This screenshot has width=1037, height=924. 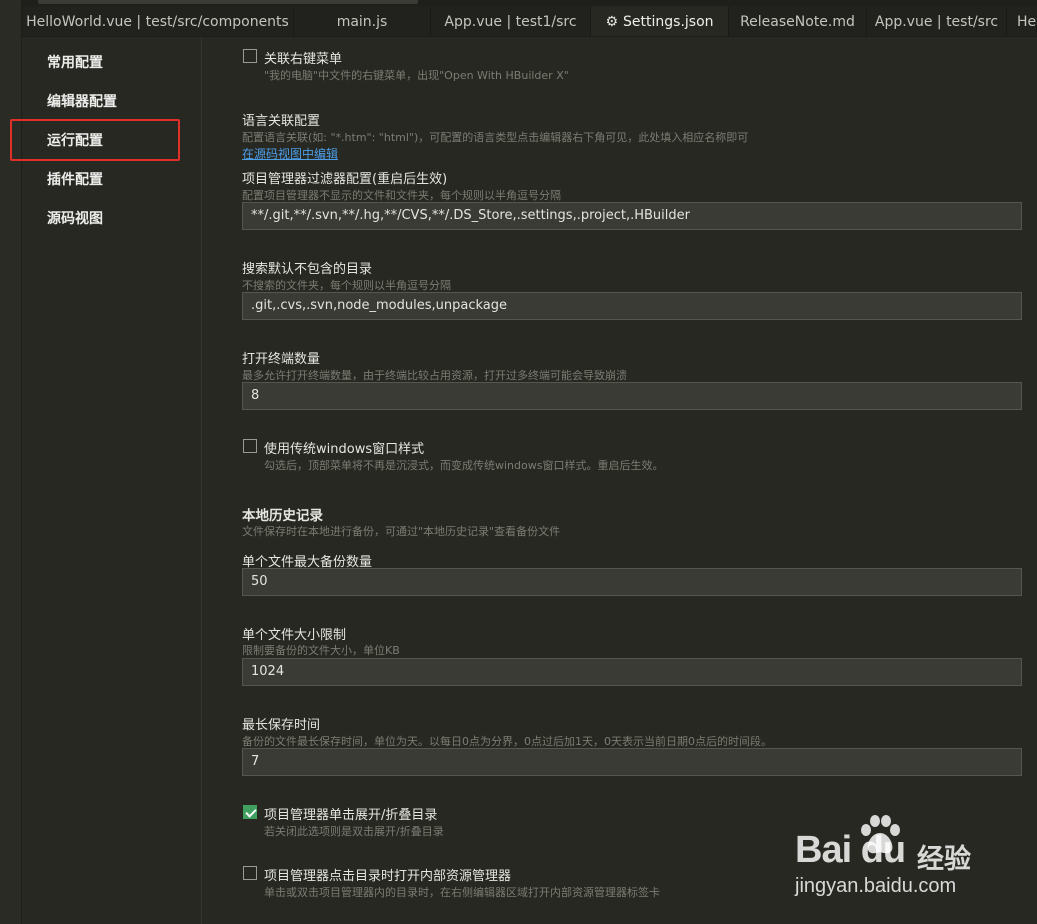 What do you see at coordinates (281, 121) in the screenshot?
I see `lang-assoc-label: 语言关联配置` at bounding box center [281, 121].